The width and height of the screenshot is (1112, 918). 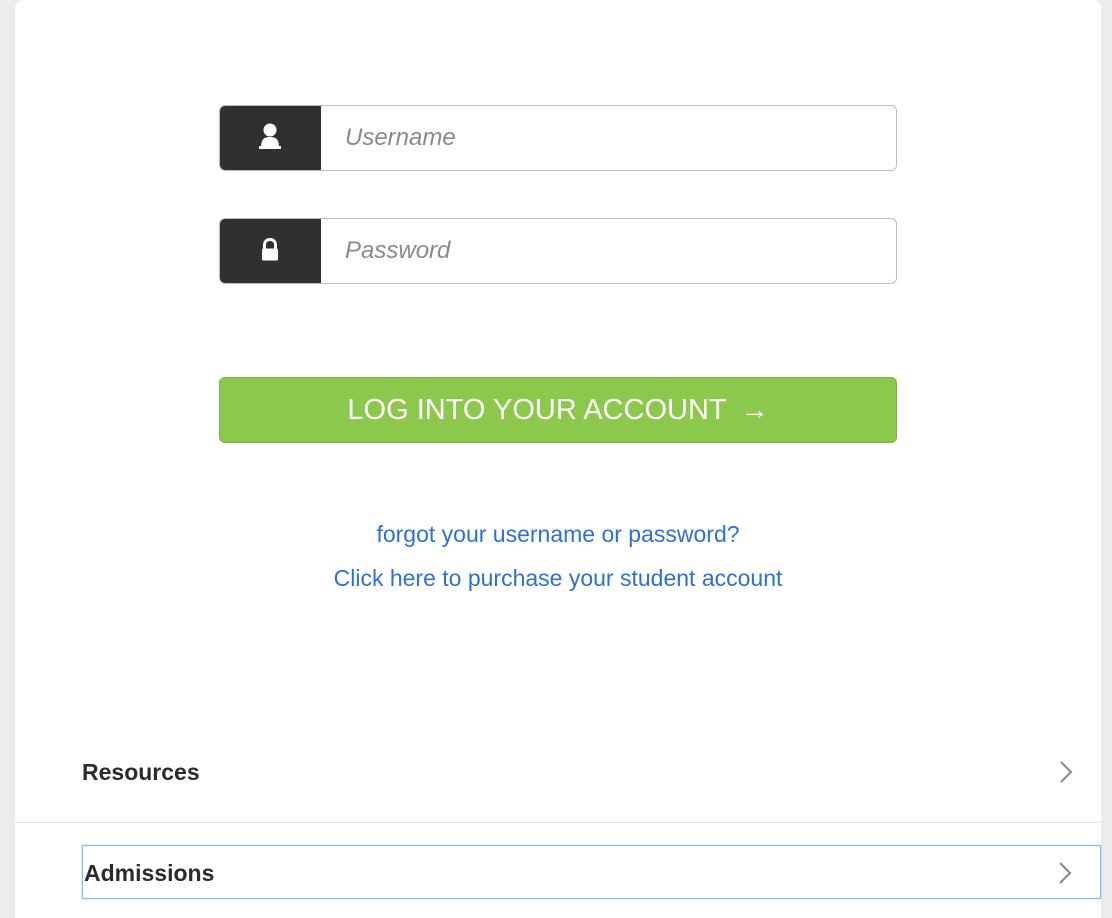 I want to click on password-addon, so click(x=270, y=251).